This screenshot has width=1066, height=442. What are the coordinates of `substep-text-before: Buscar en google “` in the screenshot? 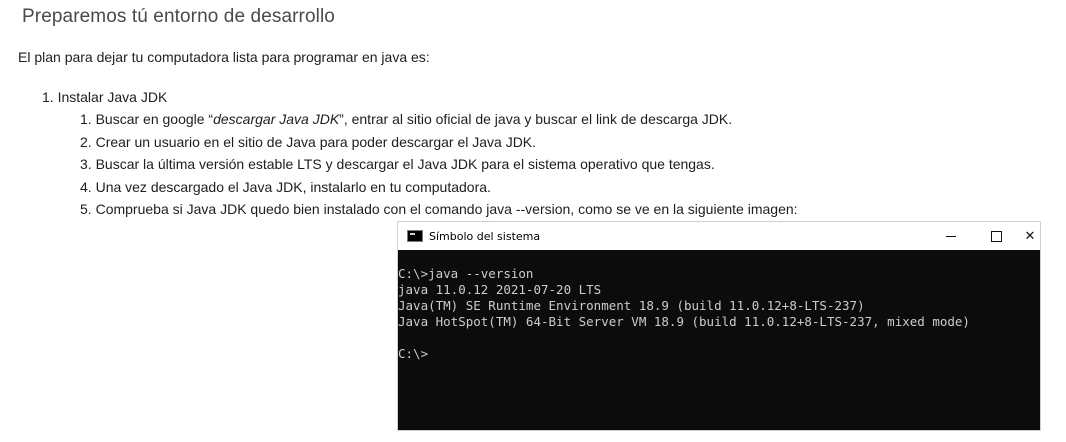 It's located at (154, 119).